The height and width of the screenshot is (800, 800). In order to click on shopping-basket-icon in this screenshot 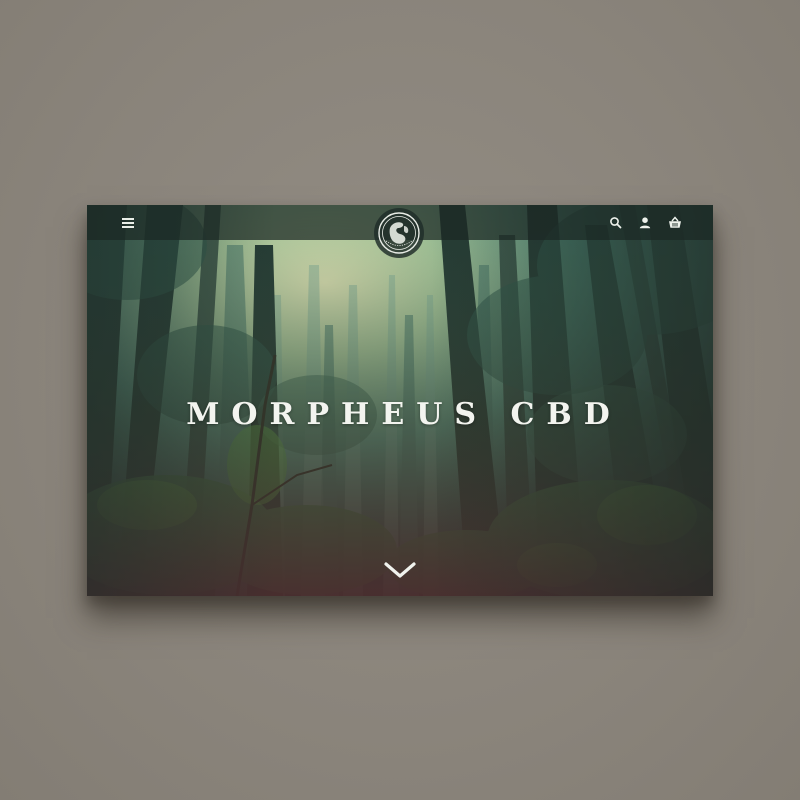, I will do `click(675, 223)`.